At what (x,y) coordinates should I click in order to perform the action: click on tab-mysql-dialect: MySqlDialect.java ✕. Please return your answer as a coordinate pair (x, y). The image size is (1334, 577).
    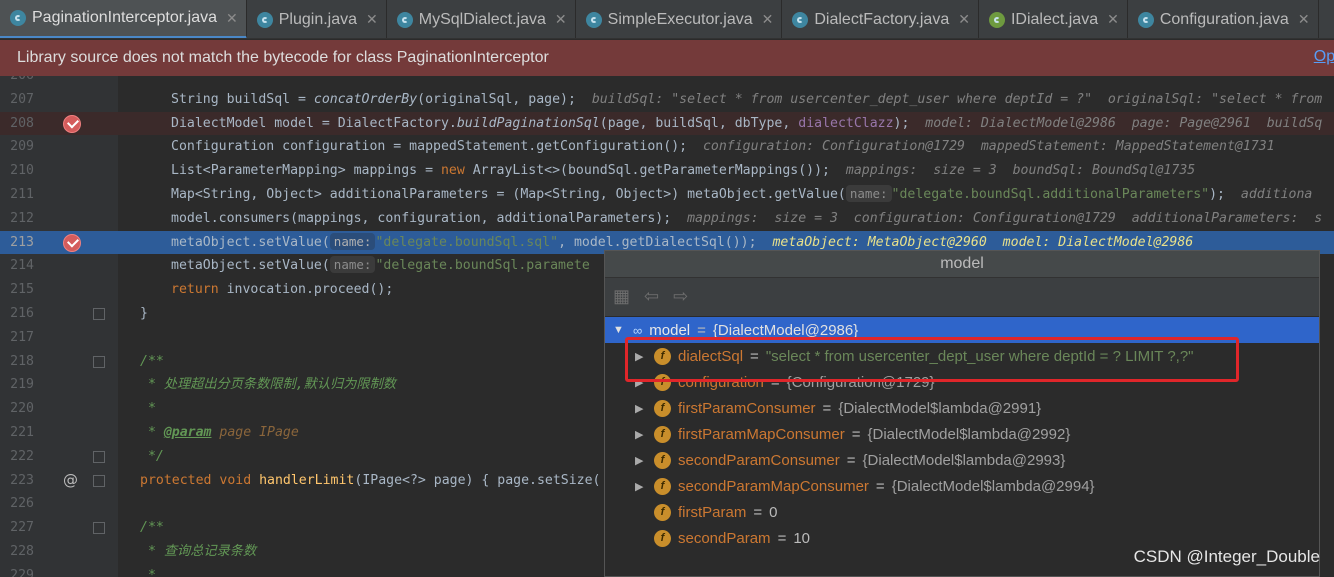
    Looking at the image, I should click on (481, 19).